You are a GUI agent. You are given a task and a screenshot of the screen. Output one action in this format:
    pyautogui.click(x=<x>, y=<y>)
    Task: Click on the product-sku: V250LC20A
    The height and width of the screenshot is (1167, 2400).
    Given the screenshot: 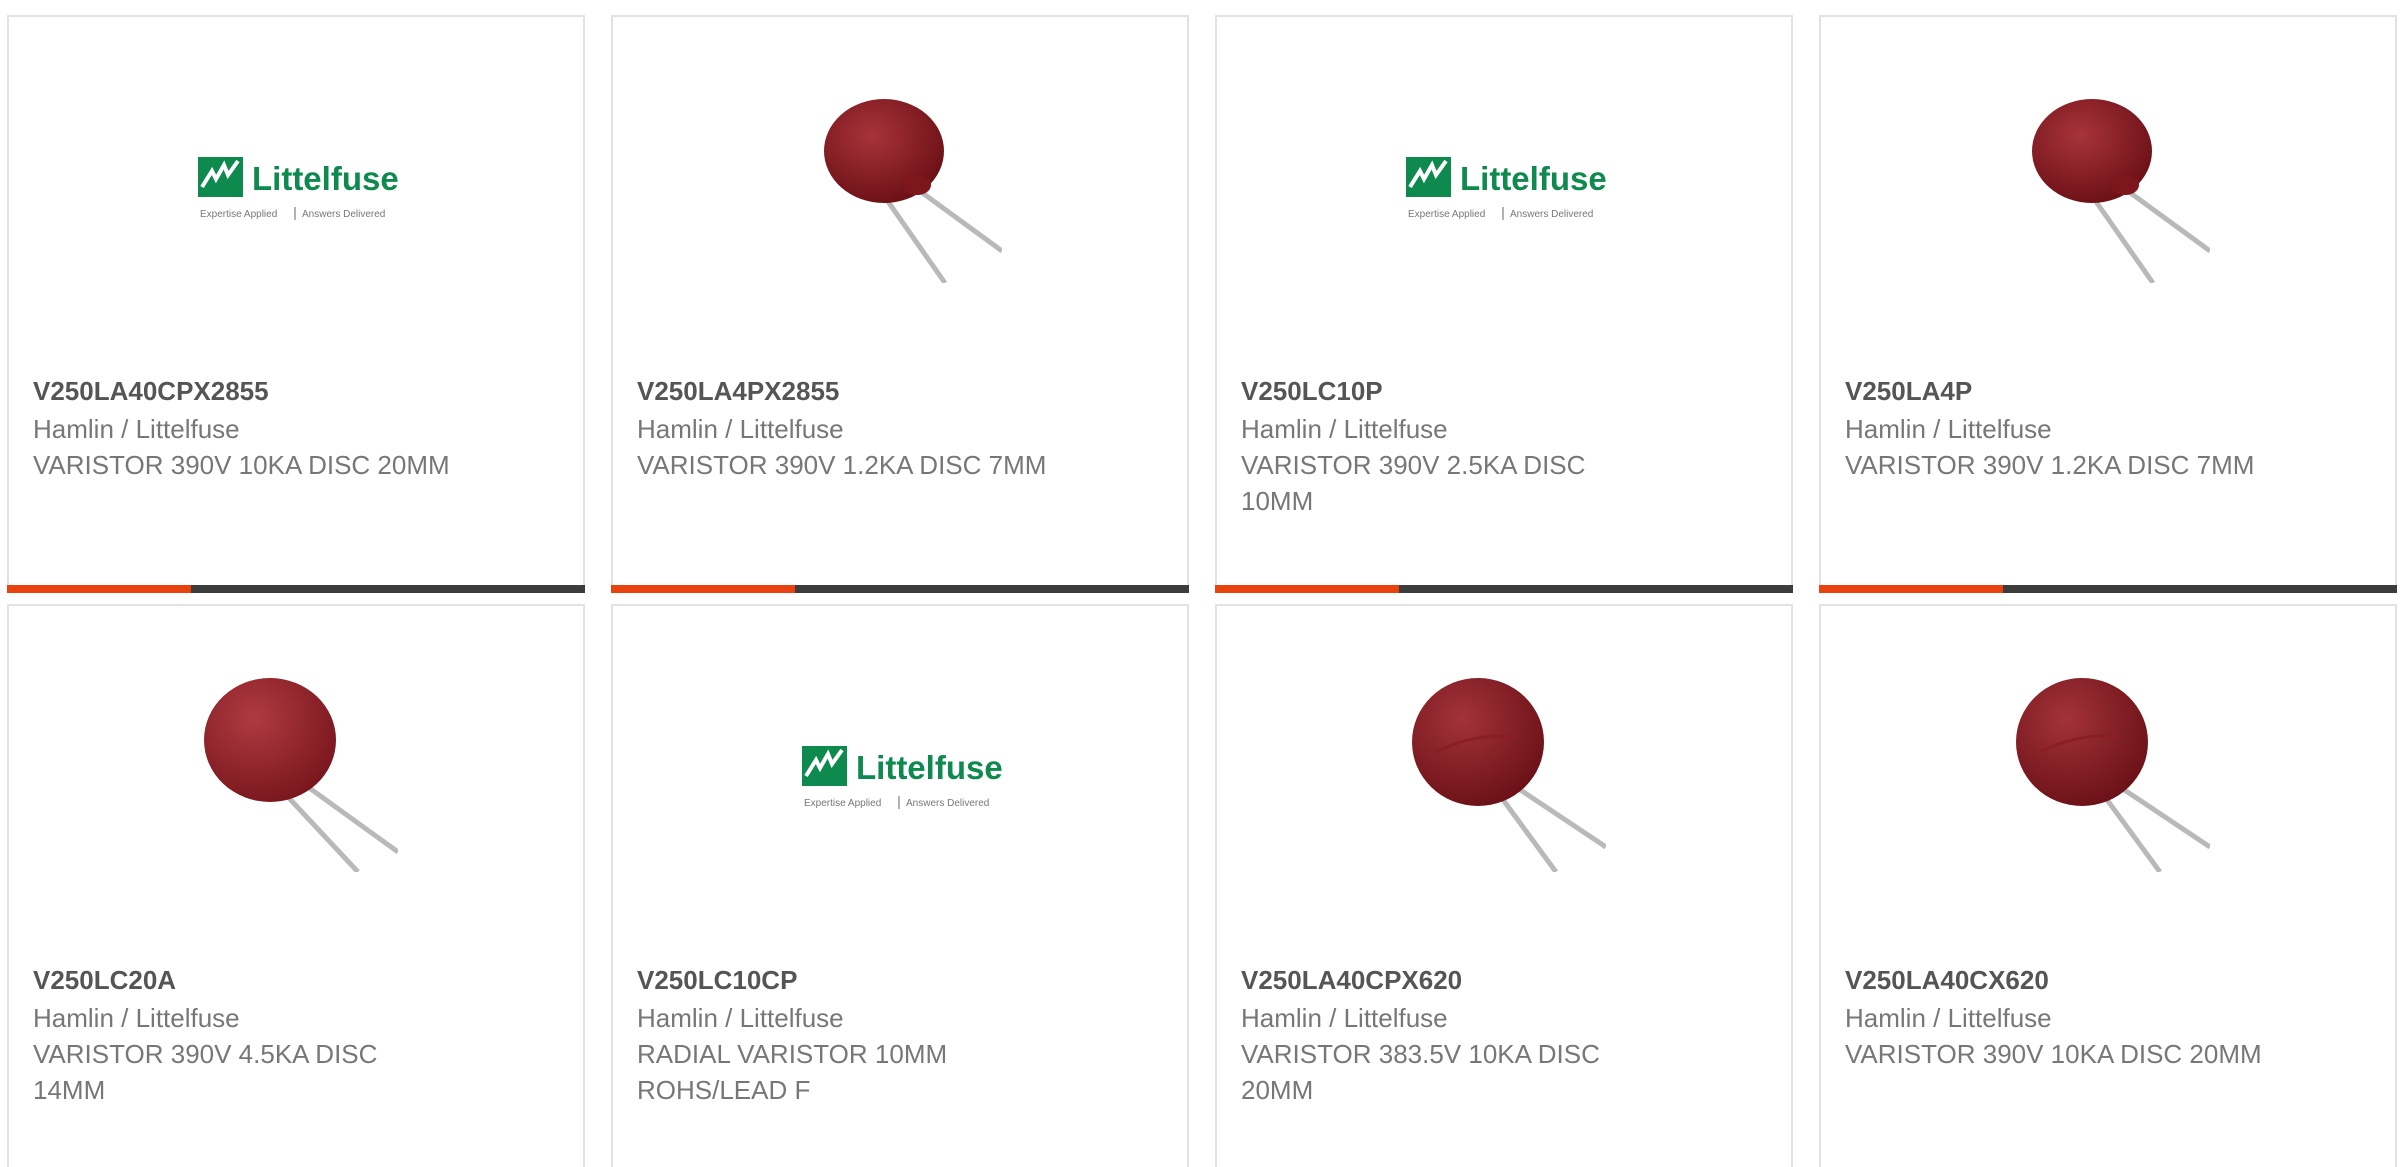 What is the action you would take?
    pyautogui.click(x=104, y=980)
    